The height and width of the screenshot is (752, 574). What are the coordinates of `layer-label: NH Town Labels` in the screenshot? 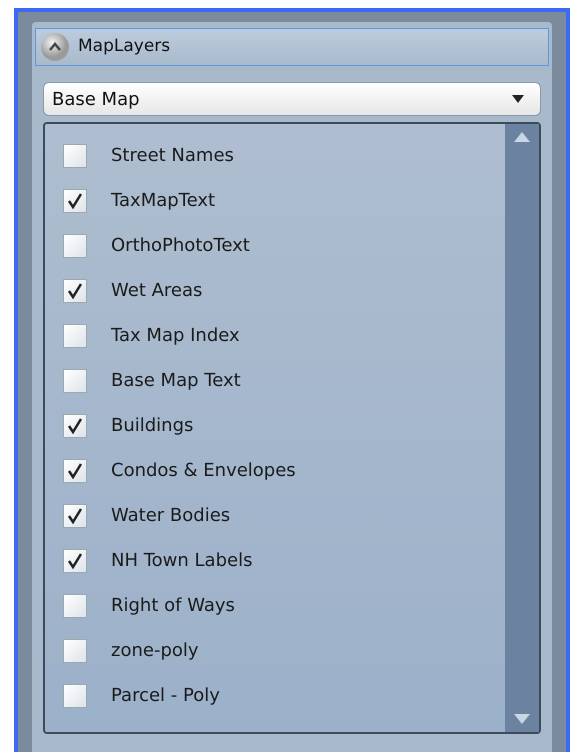 It's located at (181, 561).